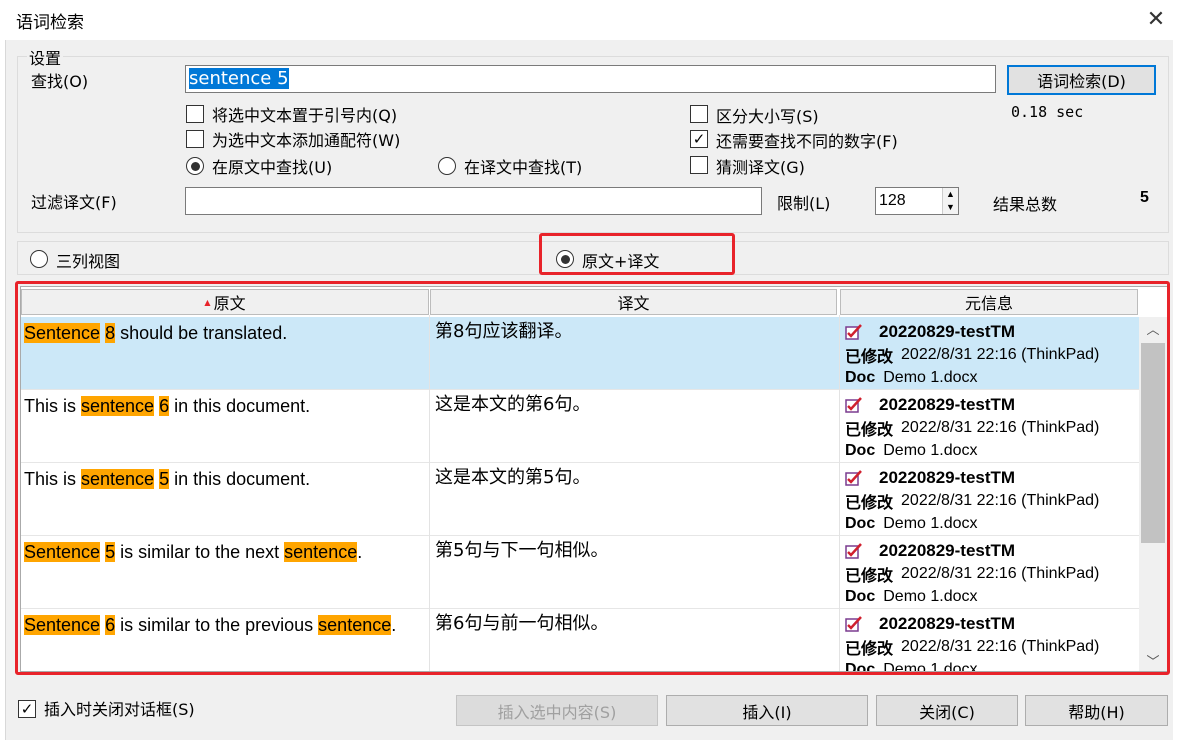 Image resolution: width=1182 pixels, height=740 pixels. I want to click on limit-value: 128, so click(892, 200).